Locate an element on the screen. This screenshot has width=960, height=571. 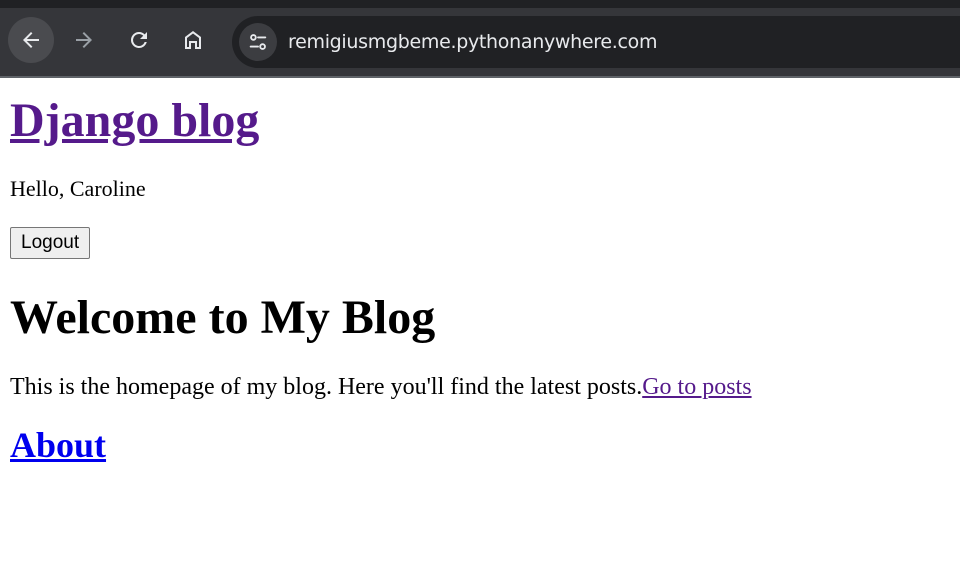
browser-toolbar: remigiusmgbeme.pythonanywhere.com is located at coordinates (480, 39).